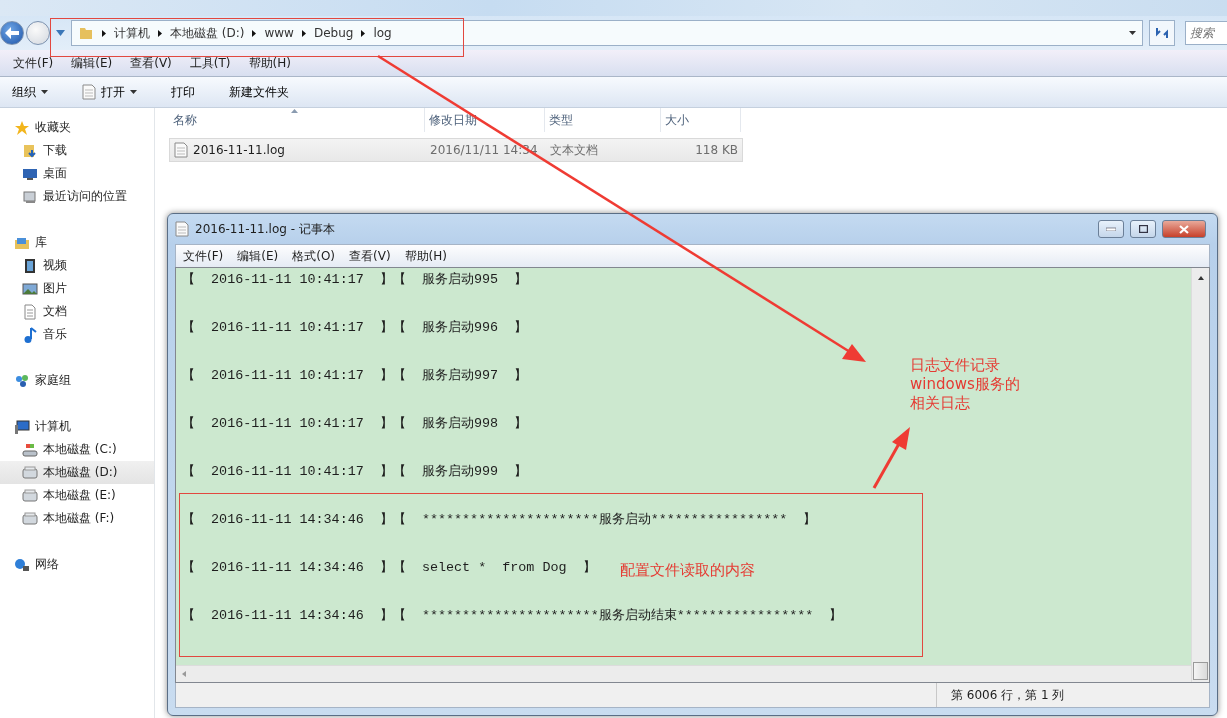  Describe the element at coordinates (30, 334) in the screenshot. I see `music-icon` at that location.